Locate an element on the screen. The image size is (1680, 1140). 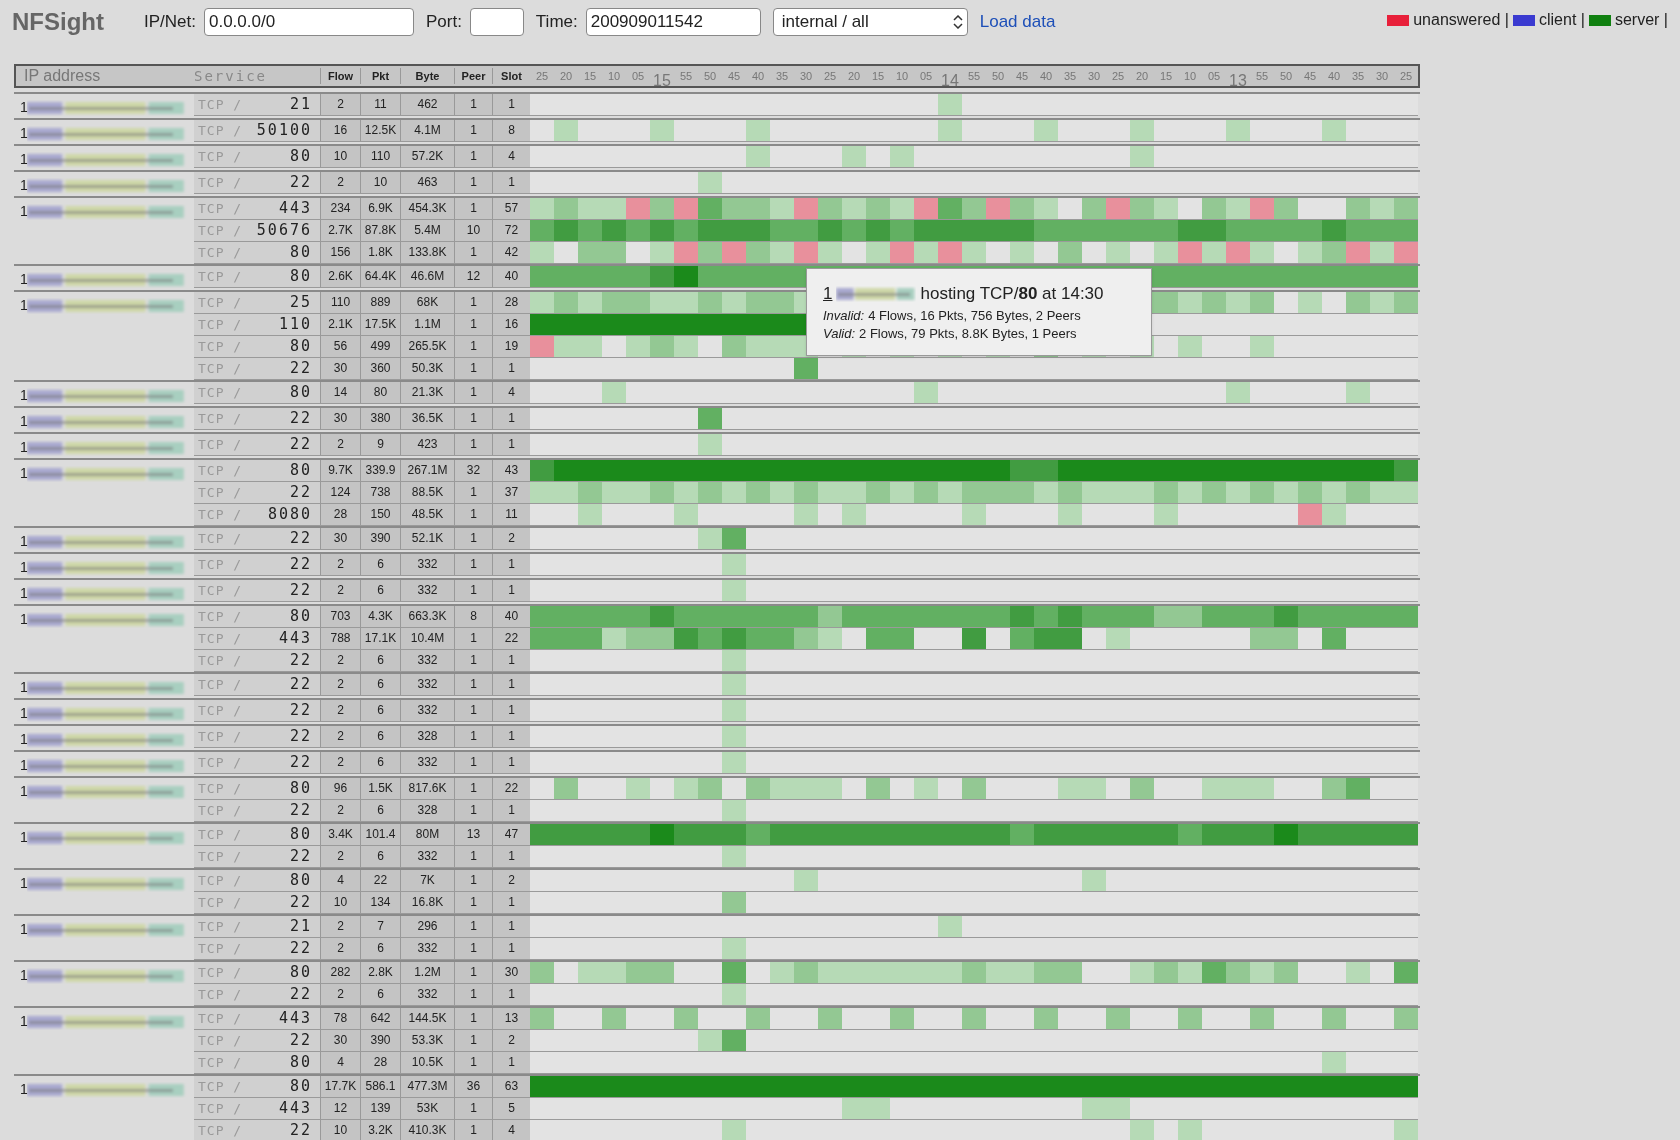
table-cell: 13 is located at coordinates (511, 1018).